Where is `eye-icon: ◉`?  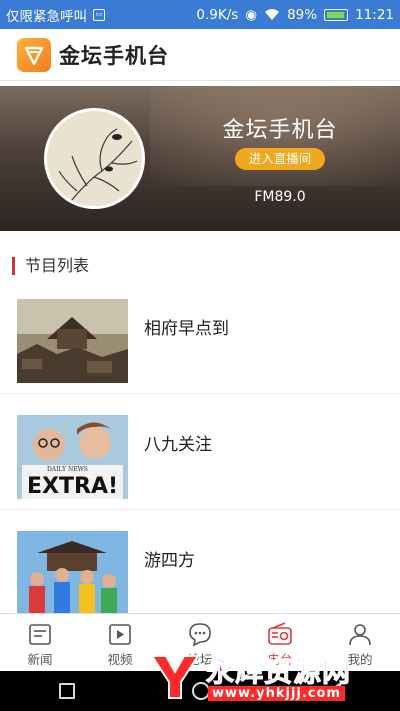 eye-icon: ◉ is located at coordinates (251, 14).